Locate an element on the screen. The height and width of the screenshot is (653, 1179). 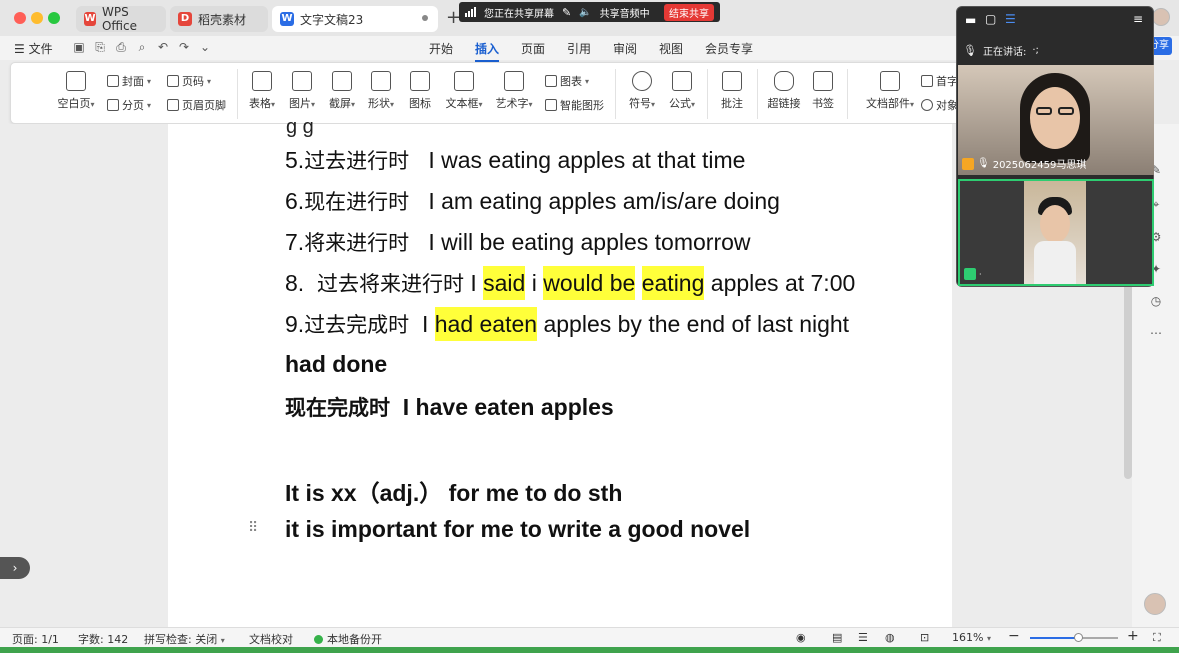
page-indicator: 页面: 1/1 is located at coordinates (35, 639).